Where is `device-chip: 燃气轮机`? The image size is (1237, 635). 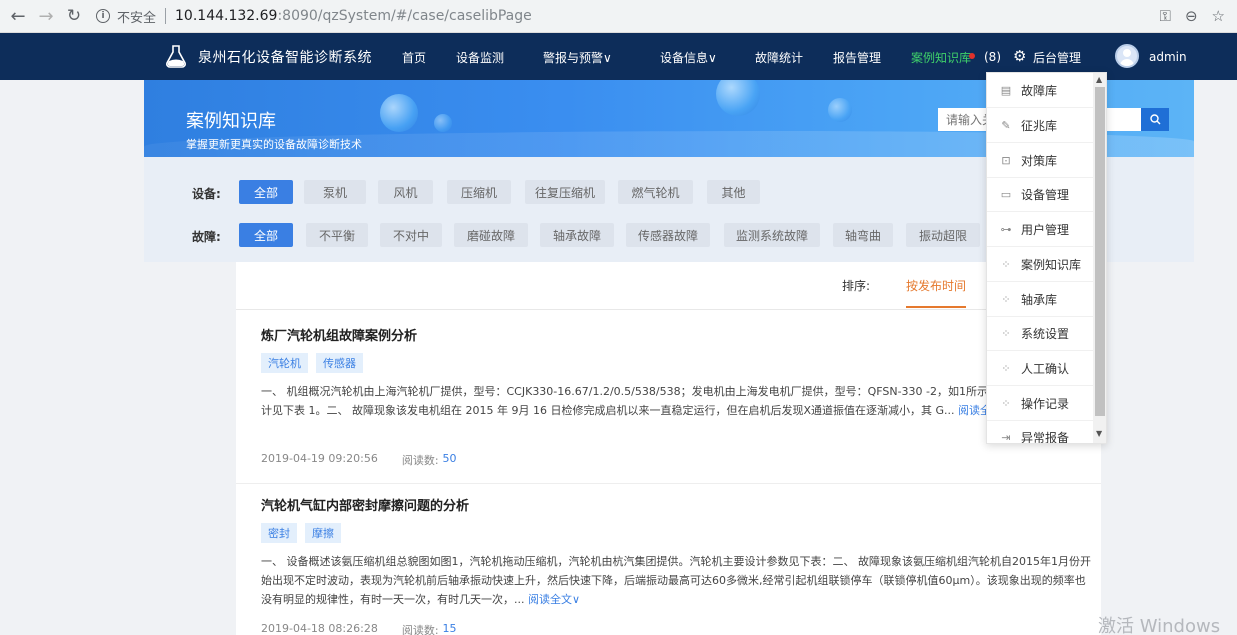 device-chip: 燃气轮机 is located at coordinates (655, 192).